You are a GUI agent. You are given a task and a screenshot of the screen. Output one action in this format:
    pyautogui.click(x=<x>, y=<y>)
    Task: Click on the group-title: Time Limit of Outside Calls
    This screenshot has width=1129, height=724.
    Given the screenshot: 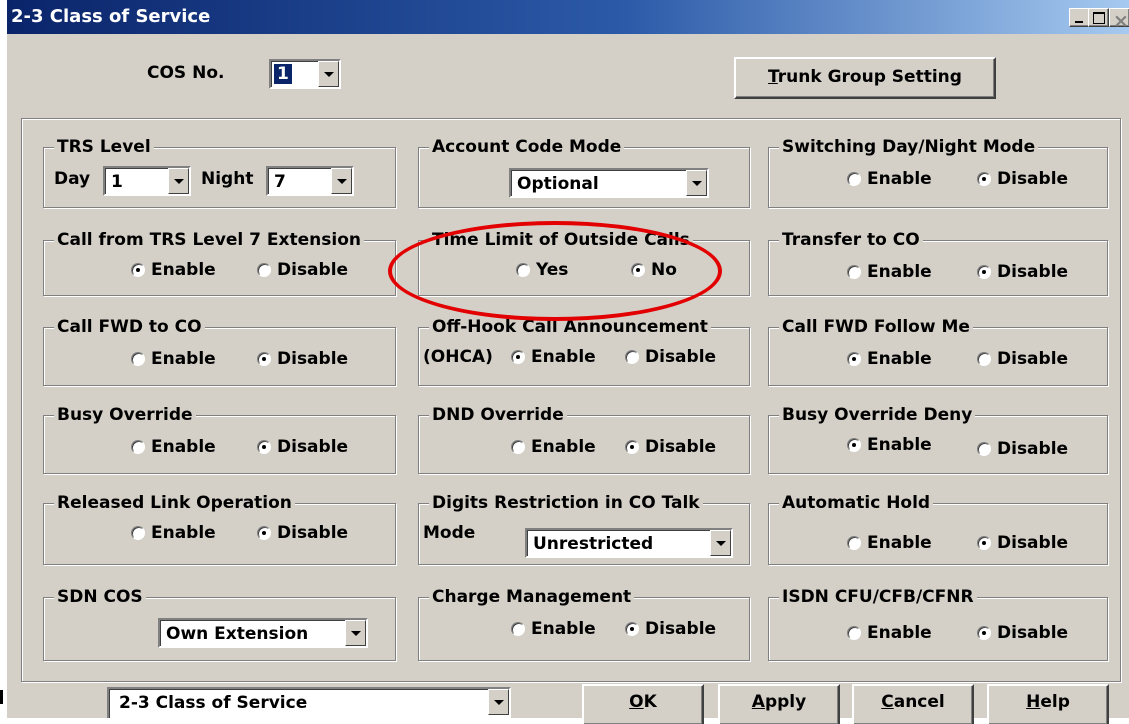 What is the action you would take?
    pyautogui.click(x=561, y=240)
    